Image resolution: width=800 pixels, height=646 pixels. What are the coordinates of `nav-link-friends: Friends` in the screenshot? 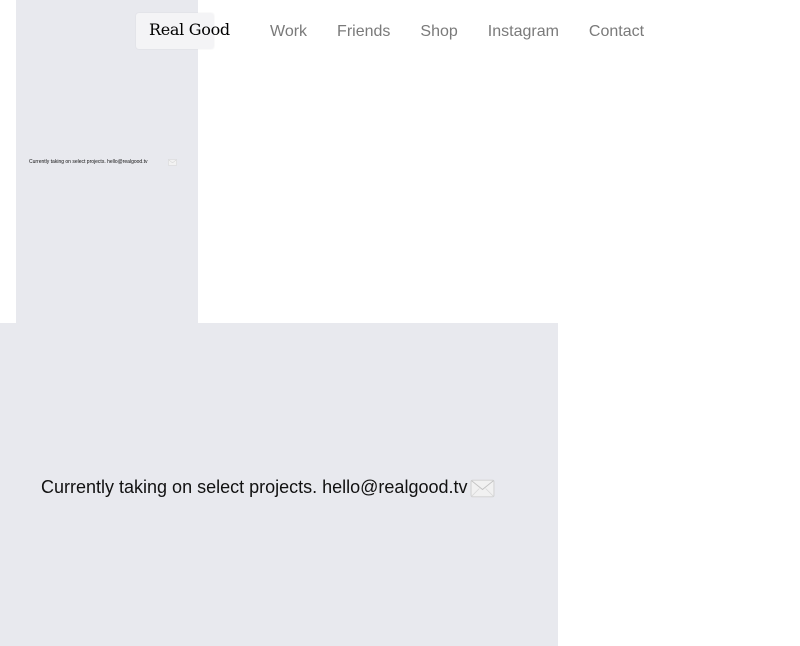 It's located at (363, 32).